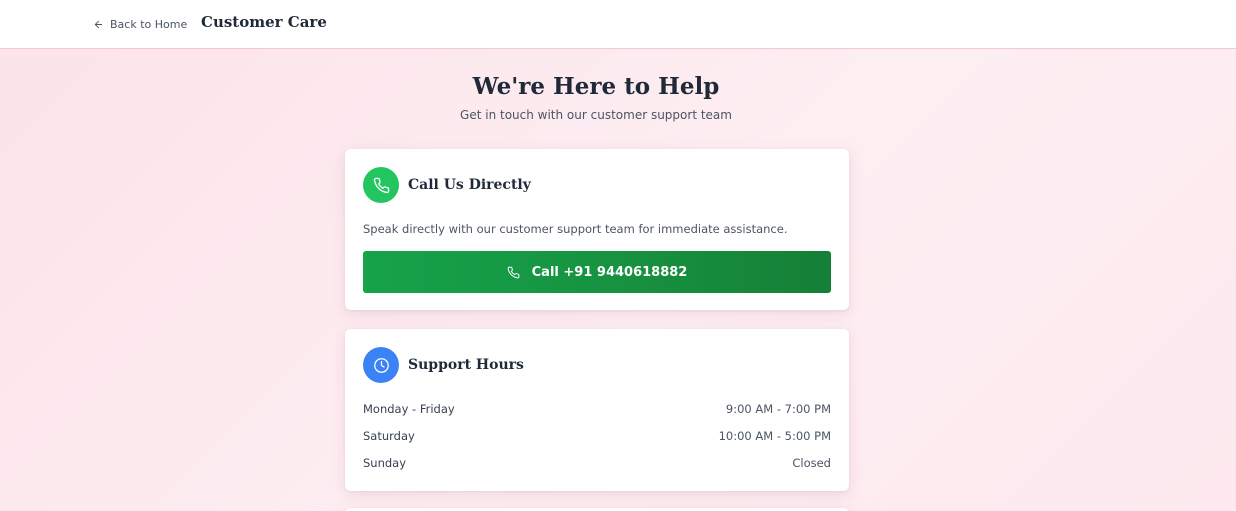 This screenshot has width=1236, height=511. What do you see at coordinates (98, 24) in the screenshot?
I see `arrow-left-icon` at bounding box center [98, 24].